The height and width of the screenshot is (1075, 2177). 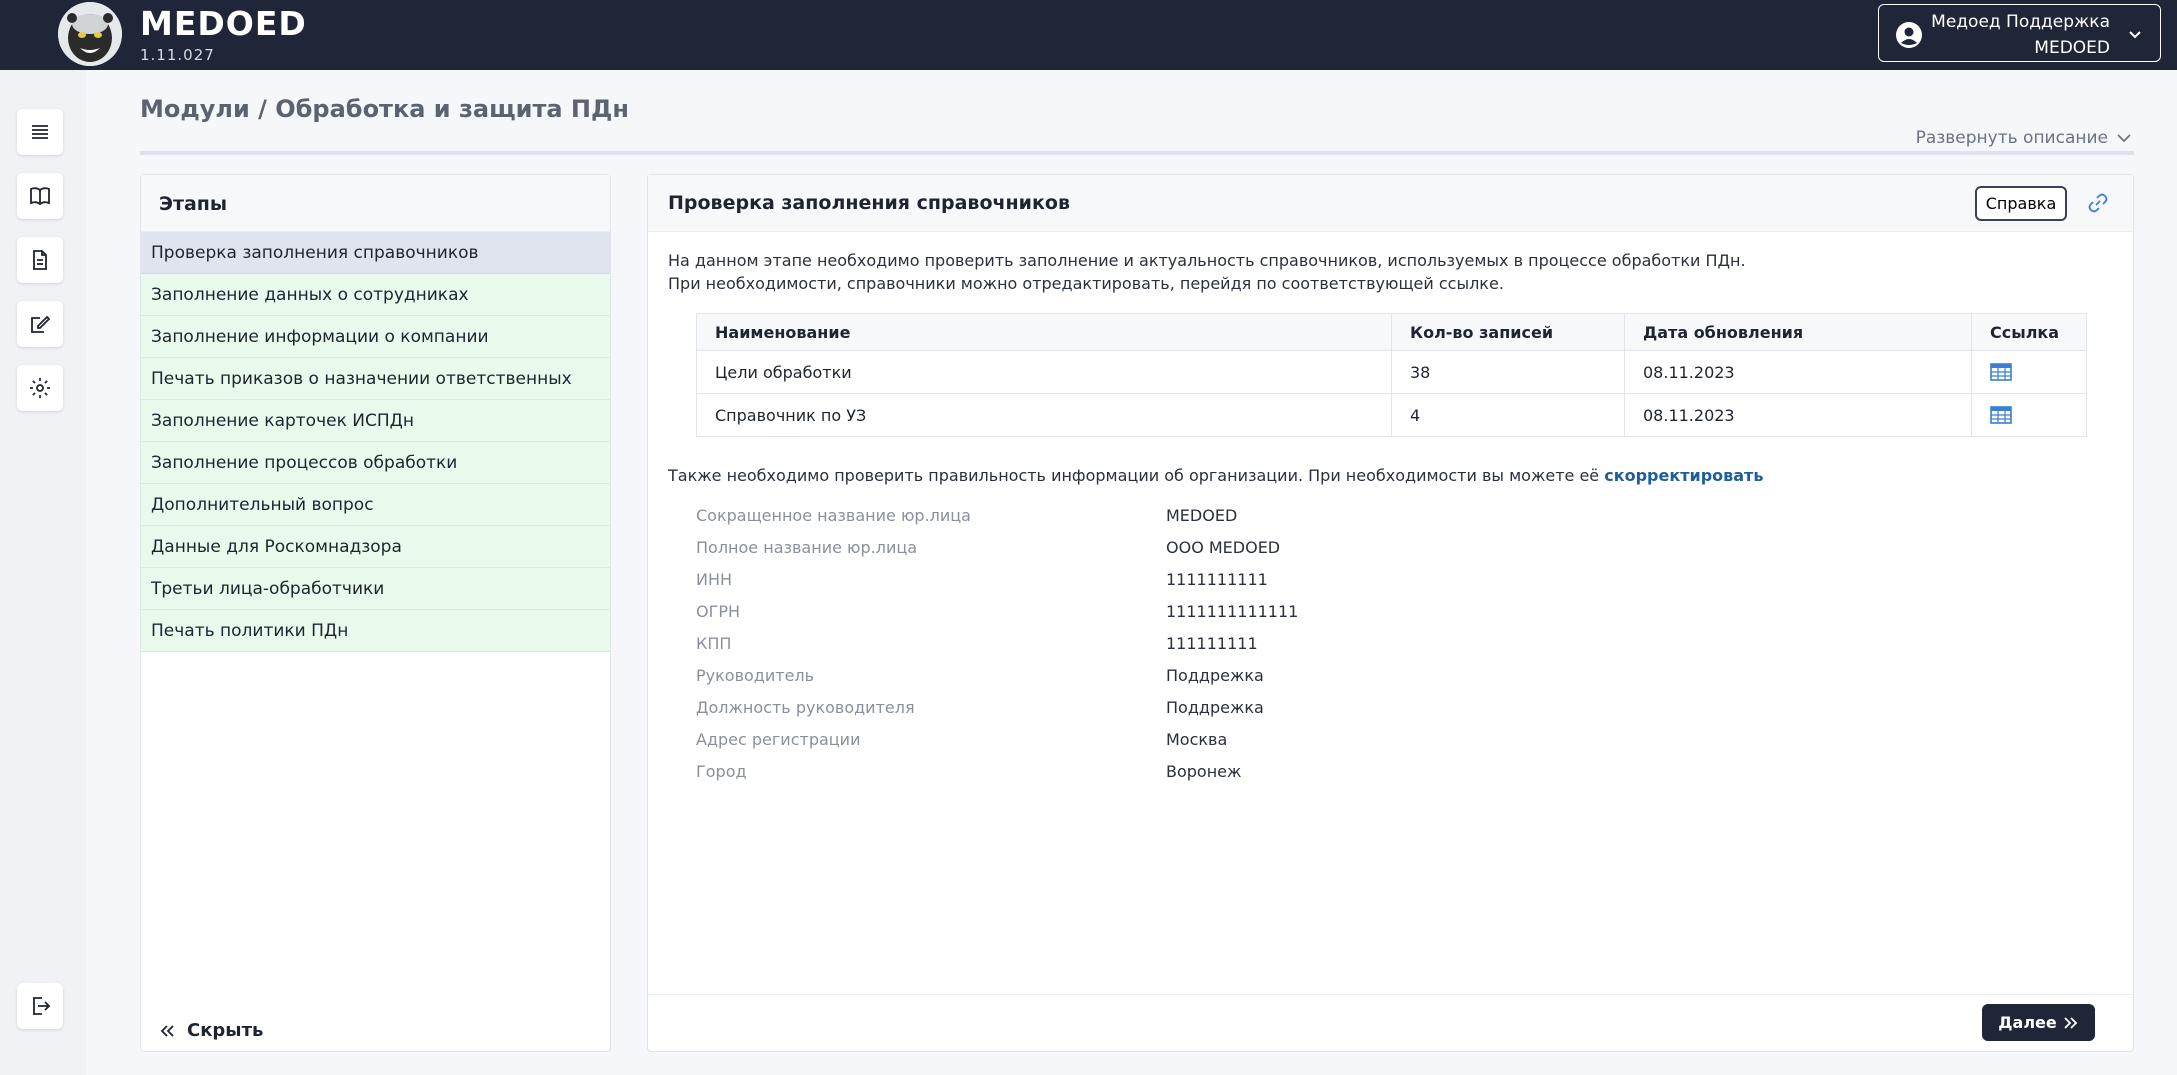 What do you see at coordinates (1146, 580) in the screenshot?
I see `org-info-row: ИНН 1111111111` at bounding box center [1146, 580].